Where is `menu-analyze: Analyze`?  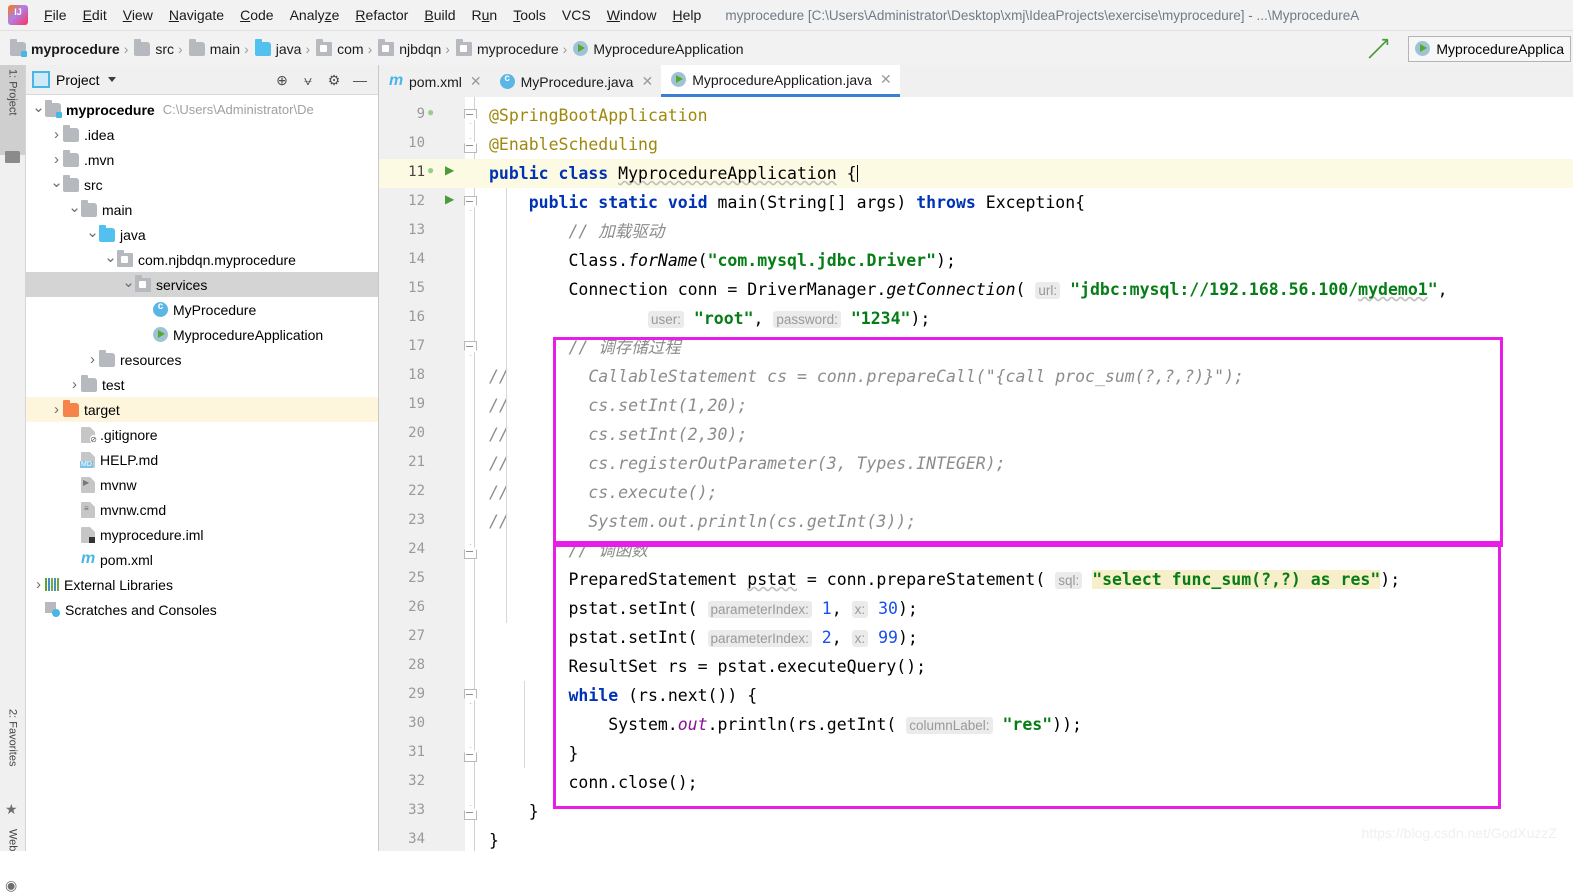
menu-analyze: Analyze is located at coordinates (315, 15).